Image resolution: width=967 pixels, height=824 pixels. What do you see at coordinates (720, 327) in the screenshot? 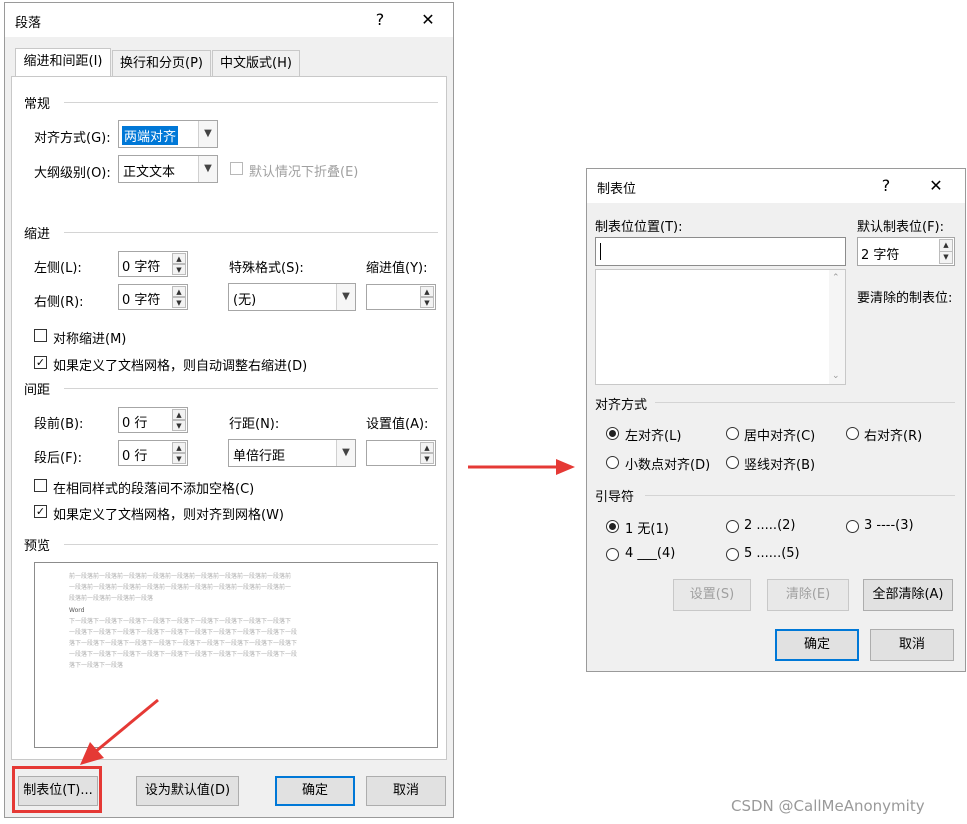
I see `tab-stop-list: ⌃ ⌄` at bounding box center [720, 327].